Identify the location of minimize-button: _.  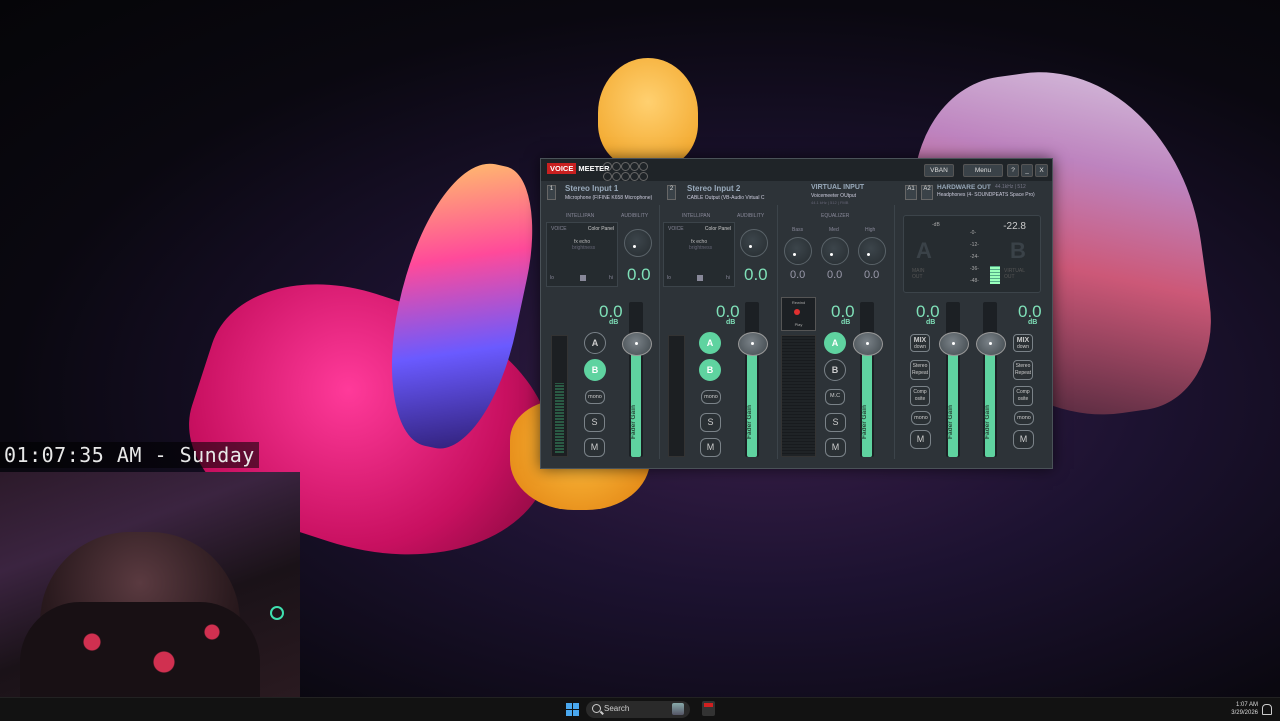
(1027, 170).